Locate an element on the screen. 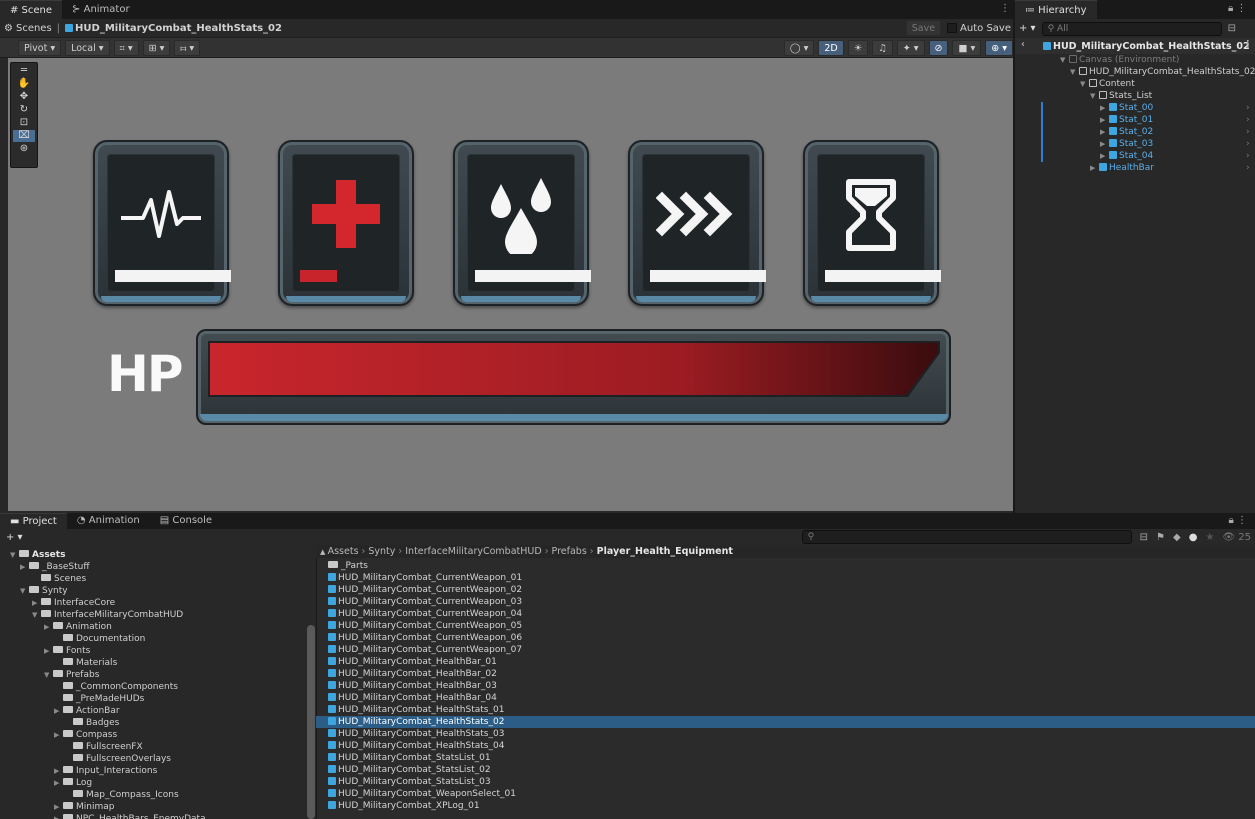 The height and width of the screenshot is (819, 1255). hierarchy-item: ▶ Stat_04 is located at coordinates (1126, 156).